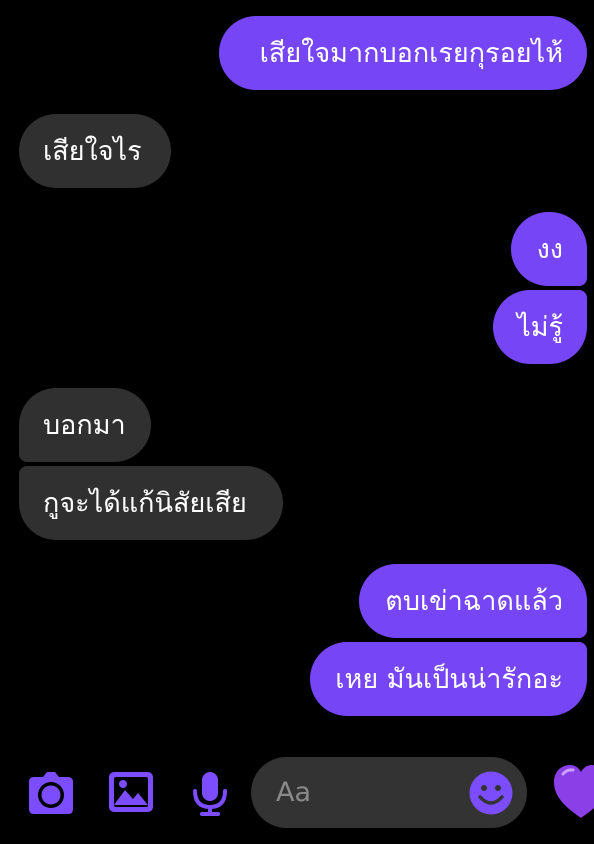 The width and height of the screenshot is (594, 844). I want to click on message-bubble-outgoing: ไม่รู้, so click(540, 327).